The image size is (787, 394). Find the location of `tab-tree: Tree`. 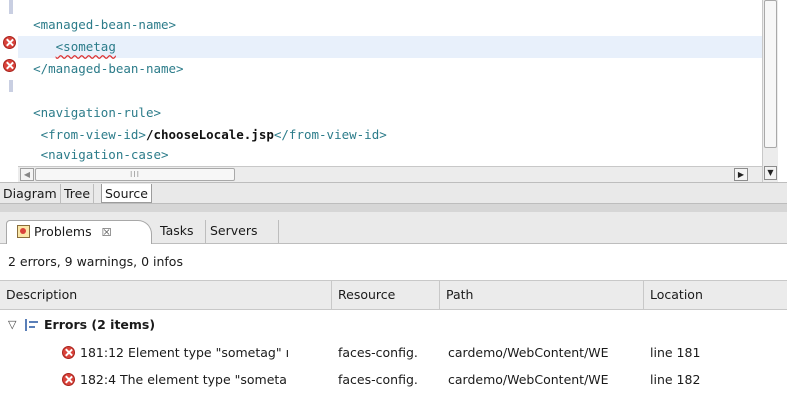

tab-tree: Tree is located at coordinates (78, 193).